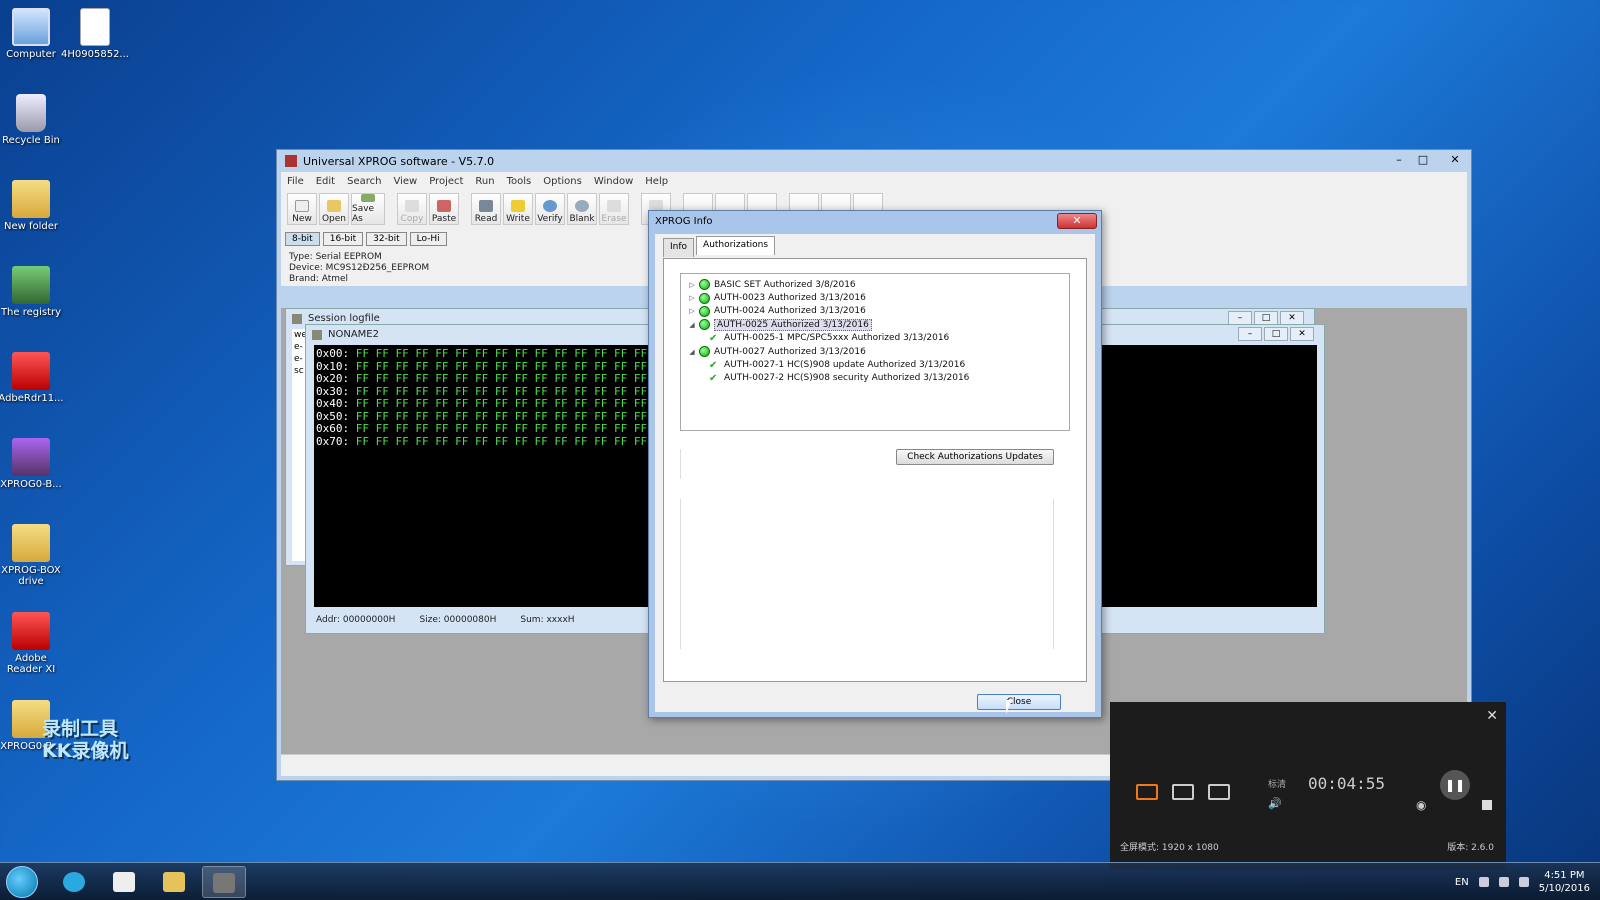 The width and height of the screenshot is (1600, 900). What do you see at coordinates (33, 555) in the screenshot?
I see `desktop-icon-xprog-box-drive: XPROG-BOX drive` at bounding box center [33, 555].